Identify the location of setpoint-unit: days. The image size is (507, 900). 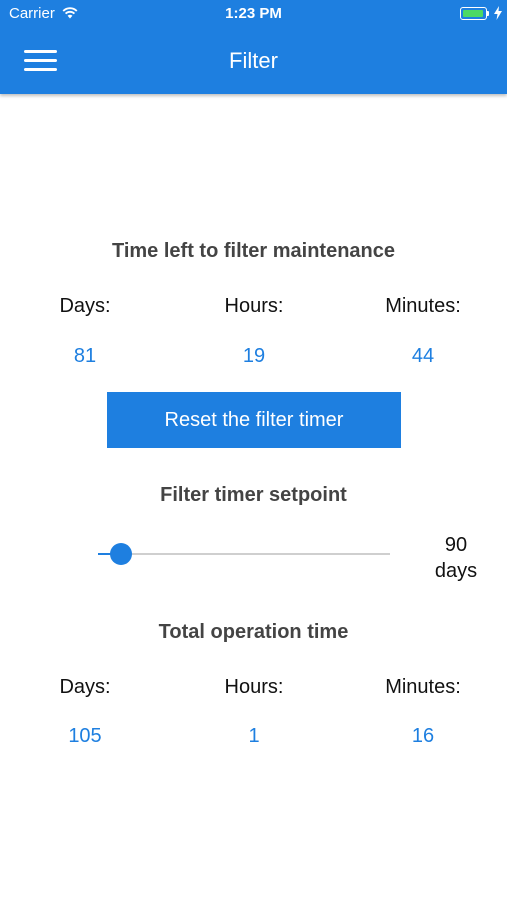
(456, 571).